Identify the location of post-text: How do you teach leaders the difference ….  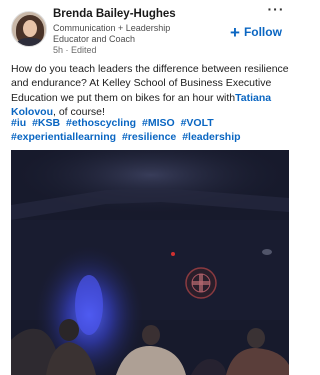
(152, 91).